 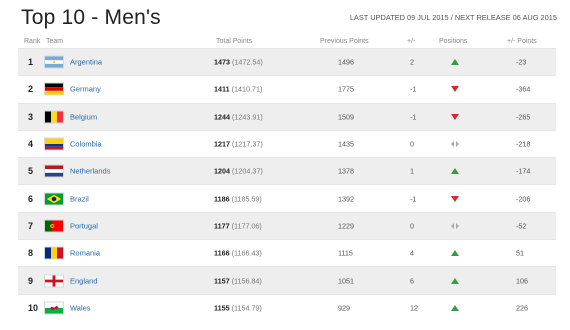 I want to click on team-link: Wales, so click(x=80, y=307).